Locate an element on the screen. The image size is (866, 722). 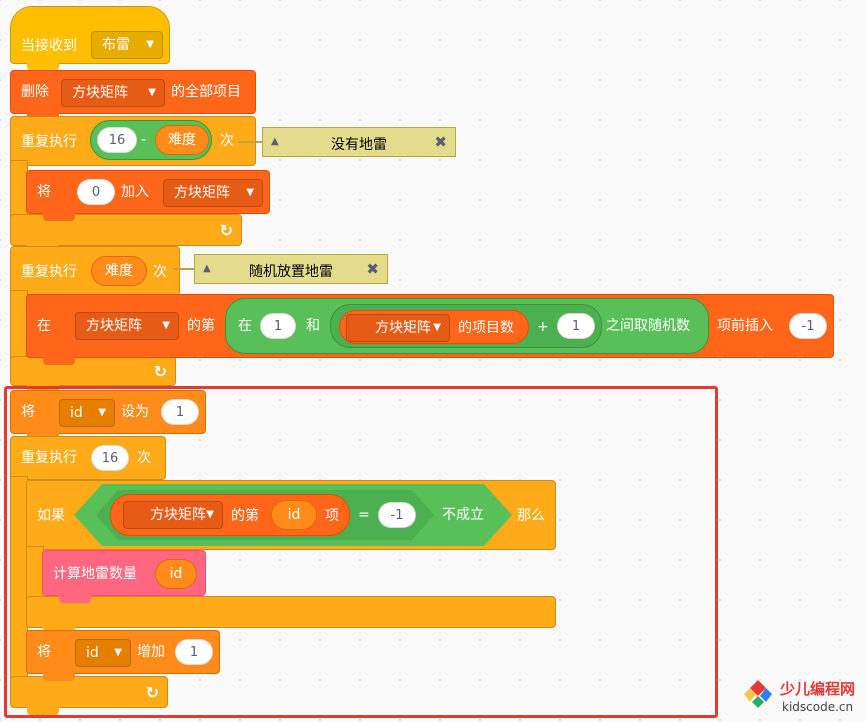
comment-text: 没有地雷 is located at coordinates (359, 145).